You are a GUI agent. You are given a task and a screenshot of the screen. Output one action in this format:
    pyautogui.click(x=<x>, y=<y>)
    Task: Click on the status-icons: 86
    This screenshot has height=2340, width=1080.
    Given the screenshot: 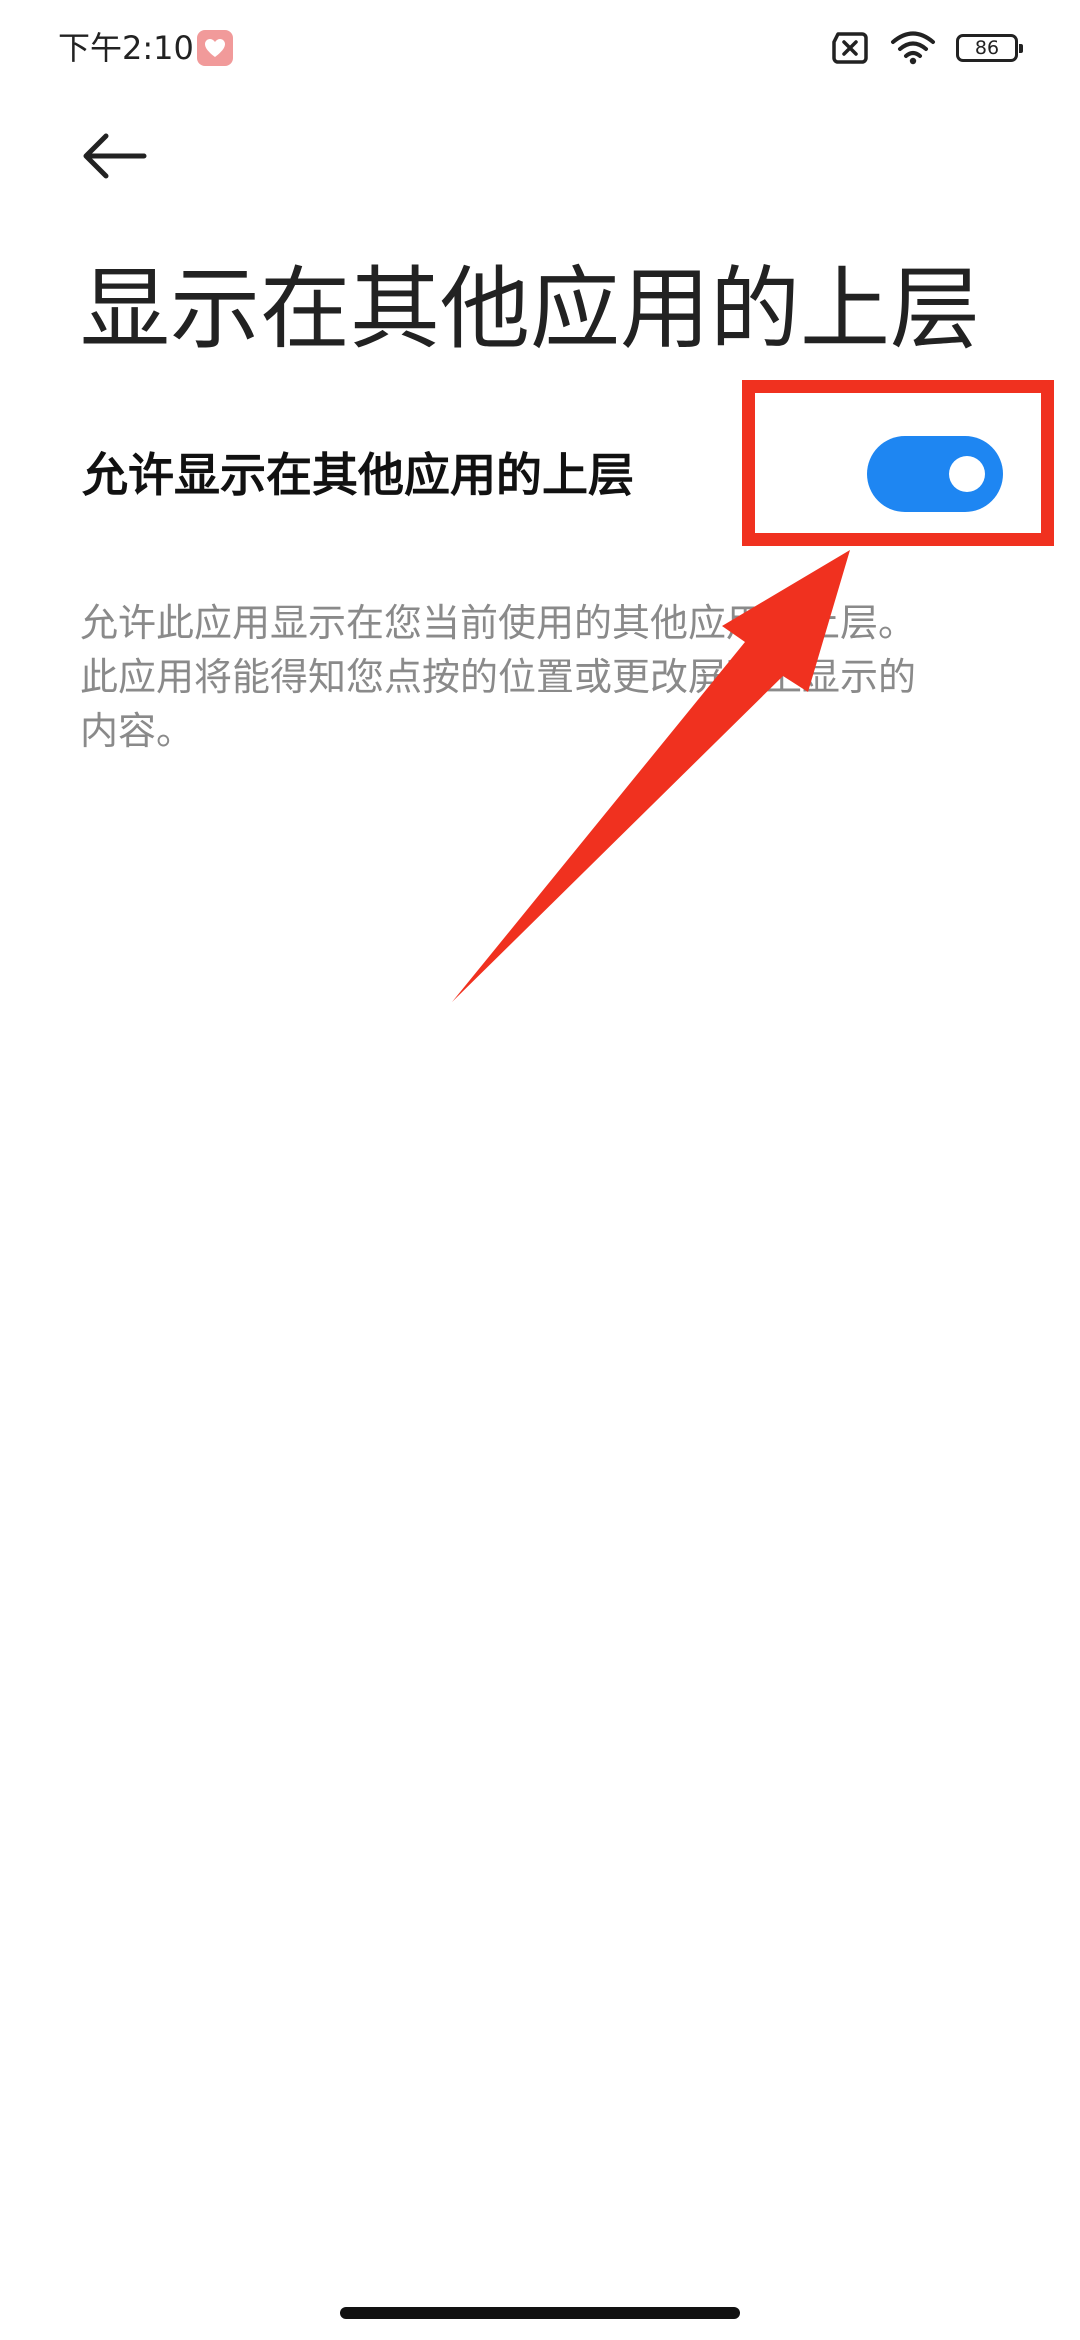 What is the action you would take?
    pyautogui.click(x=926, y=48)
    